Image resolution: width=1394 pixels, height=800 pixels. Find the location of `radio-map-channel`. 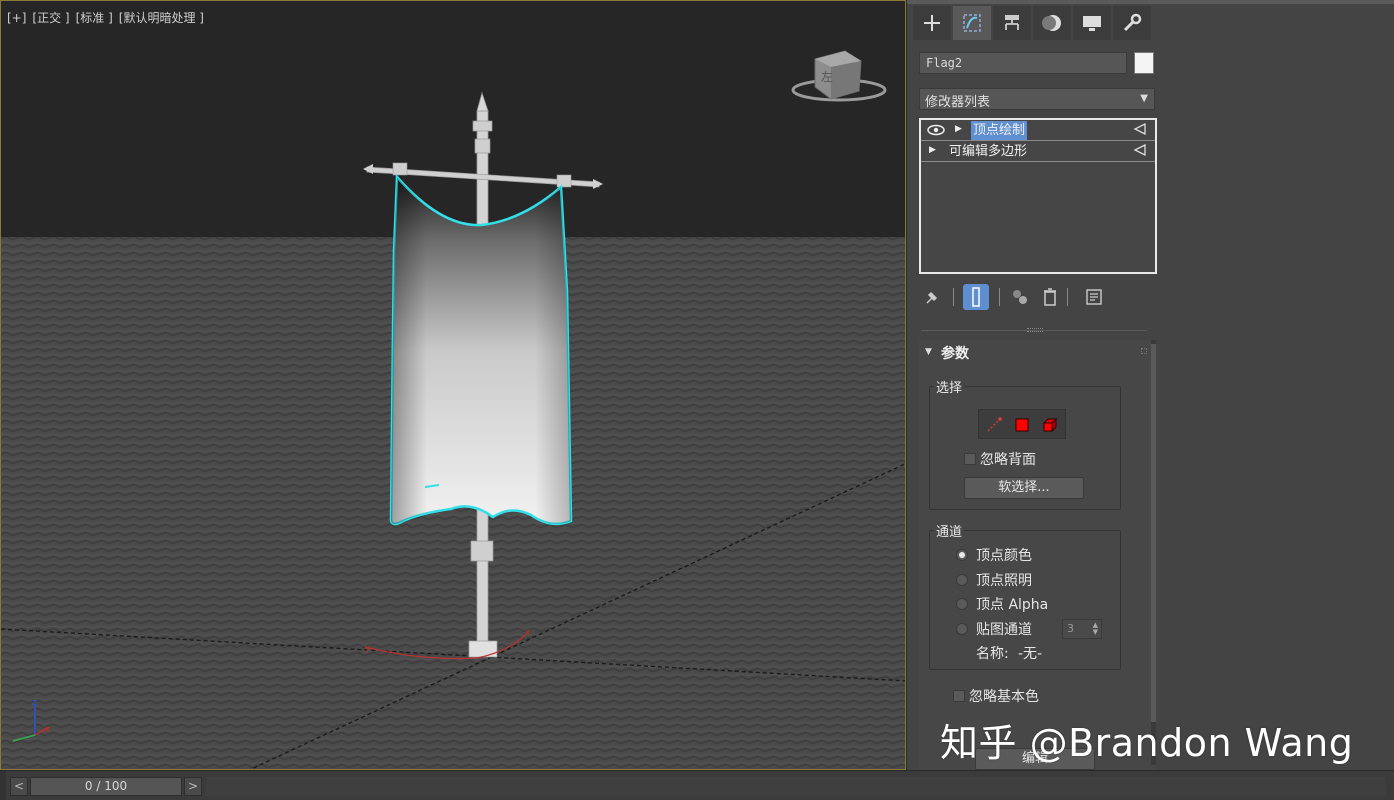

radio-map-channel is located at coordinates (962, 629).